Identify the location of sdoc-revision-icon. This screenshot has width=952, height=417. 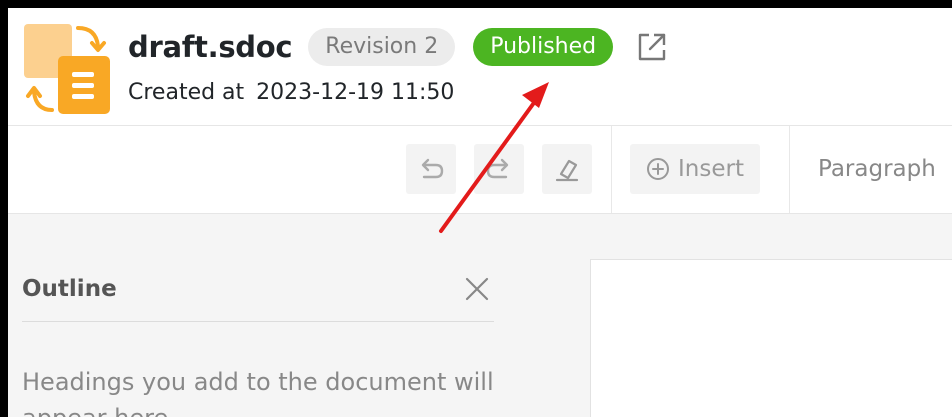
(67, 69).